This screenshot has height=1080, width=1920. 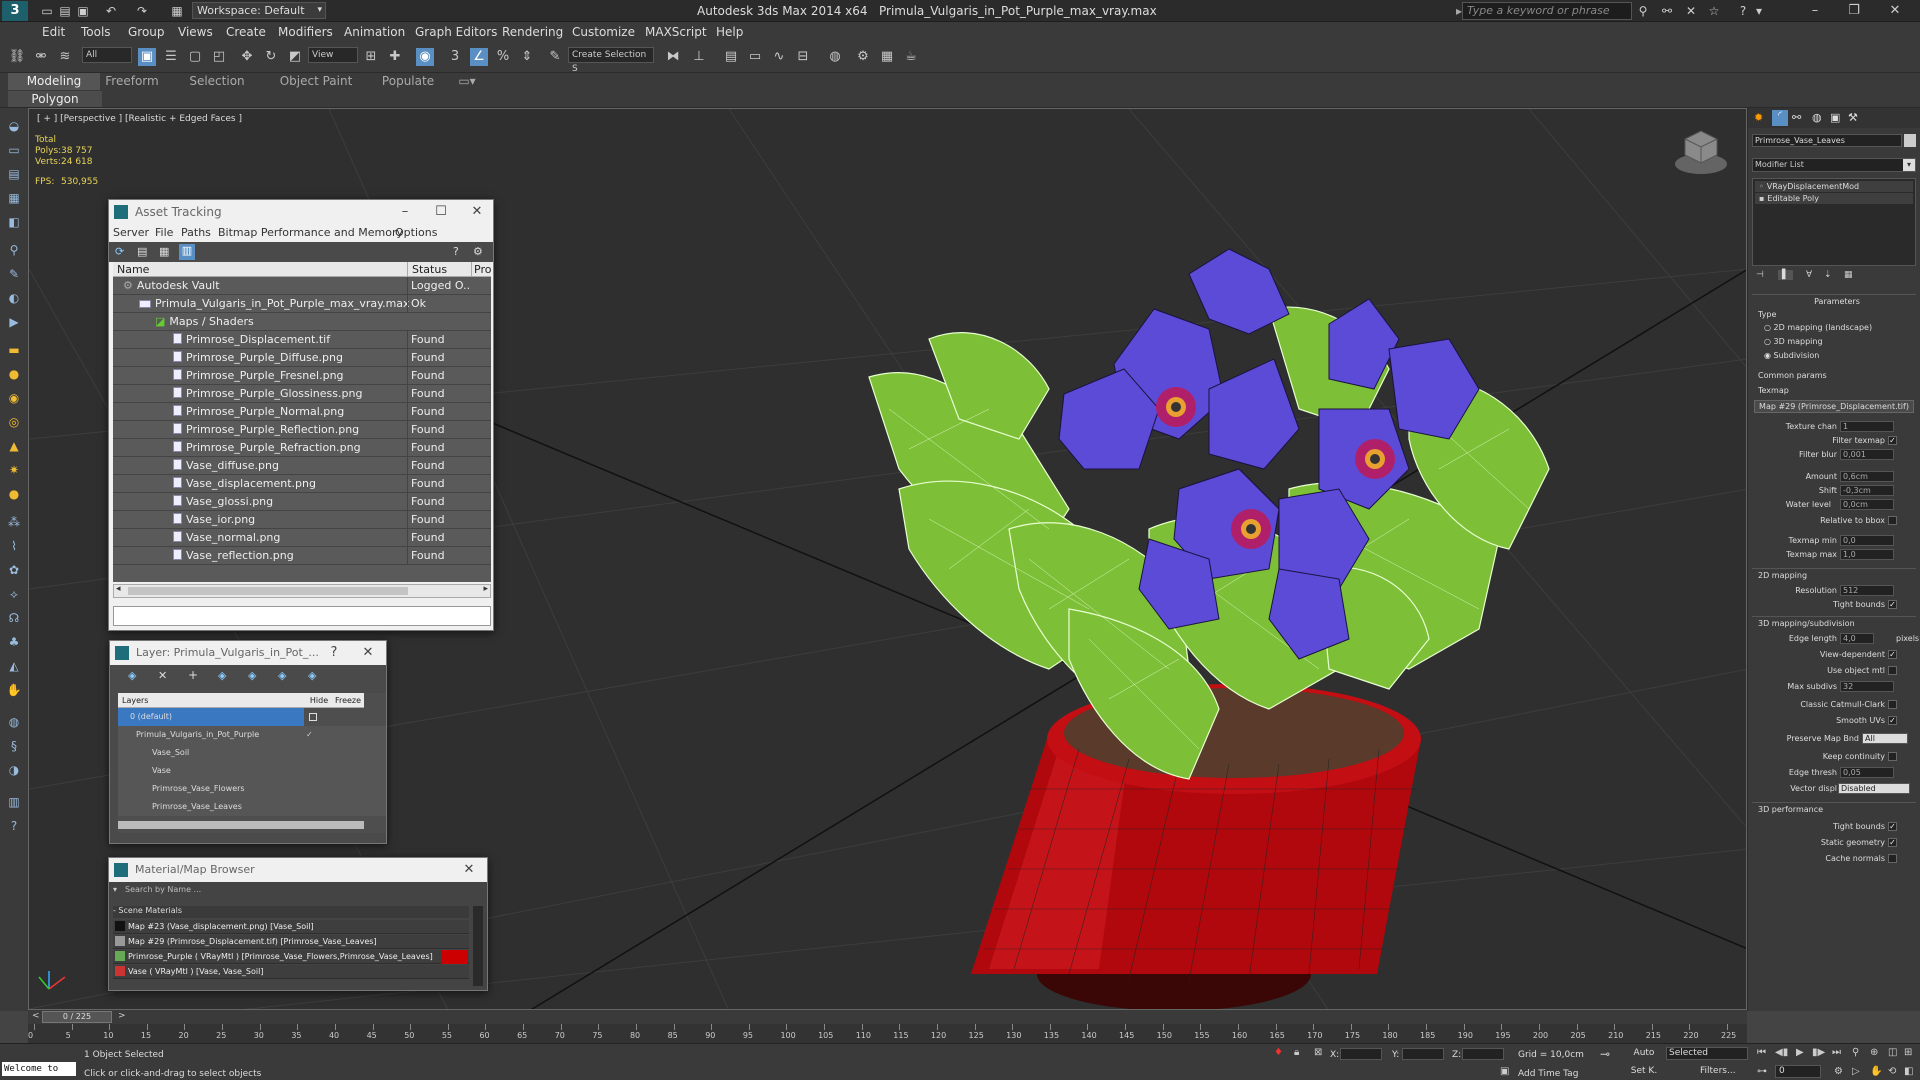 I want to click on scale-icon: ◩, so click(x=295, y=57).